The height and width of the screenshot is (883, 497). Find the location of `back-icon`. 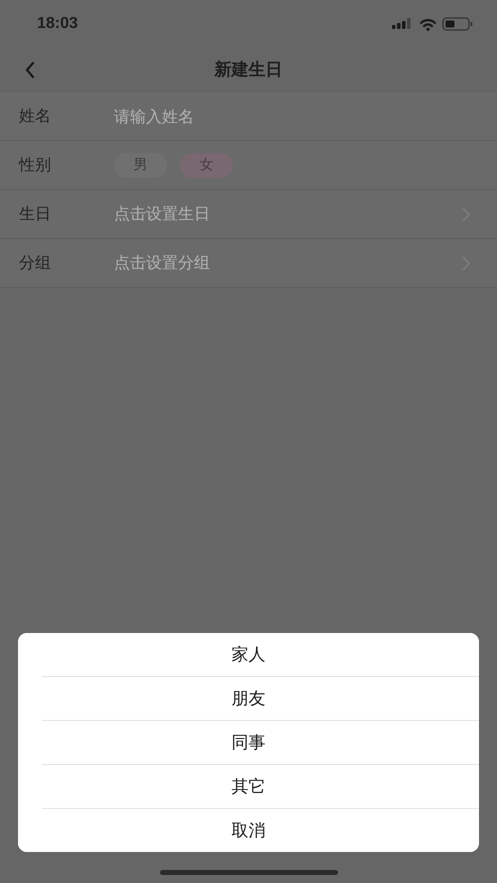

back-icon is located at coordinates (30, 70).